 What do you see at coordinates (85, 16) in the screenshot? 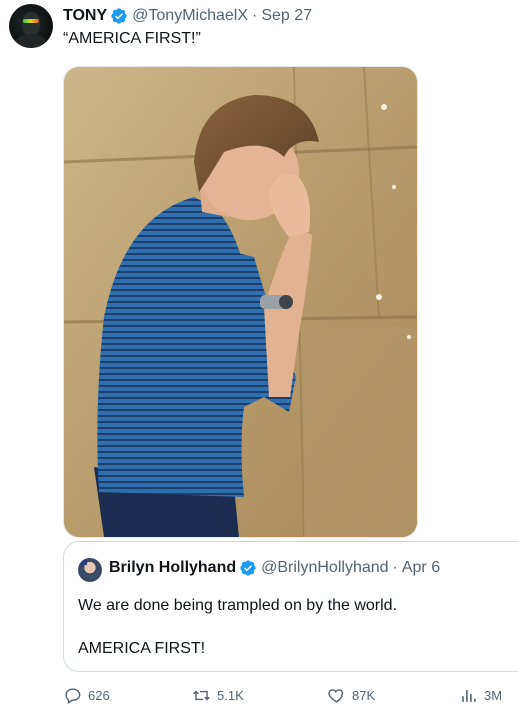
I see `author-name: TONY` at bounding box center [85, 16].